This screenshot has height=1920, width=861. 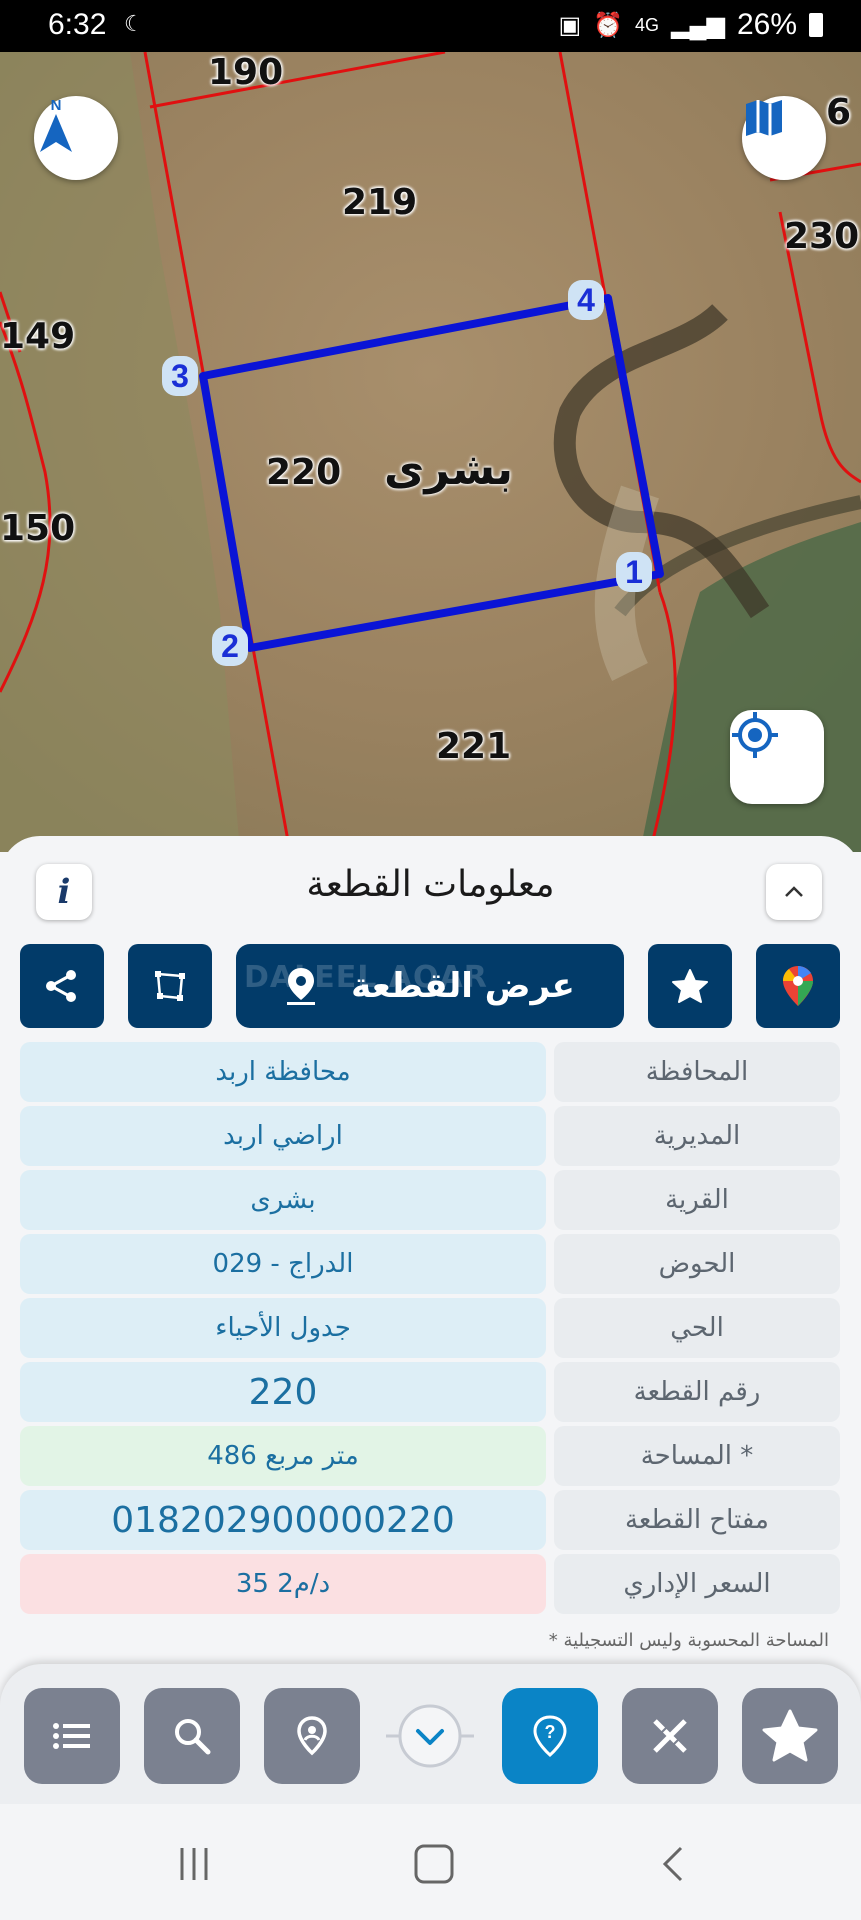 What do you see at coordinates (586, 300) in the screenshot?
I see `corner-point: 4` at bounding box center [586, 300].